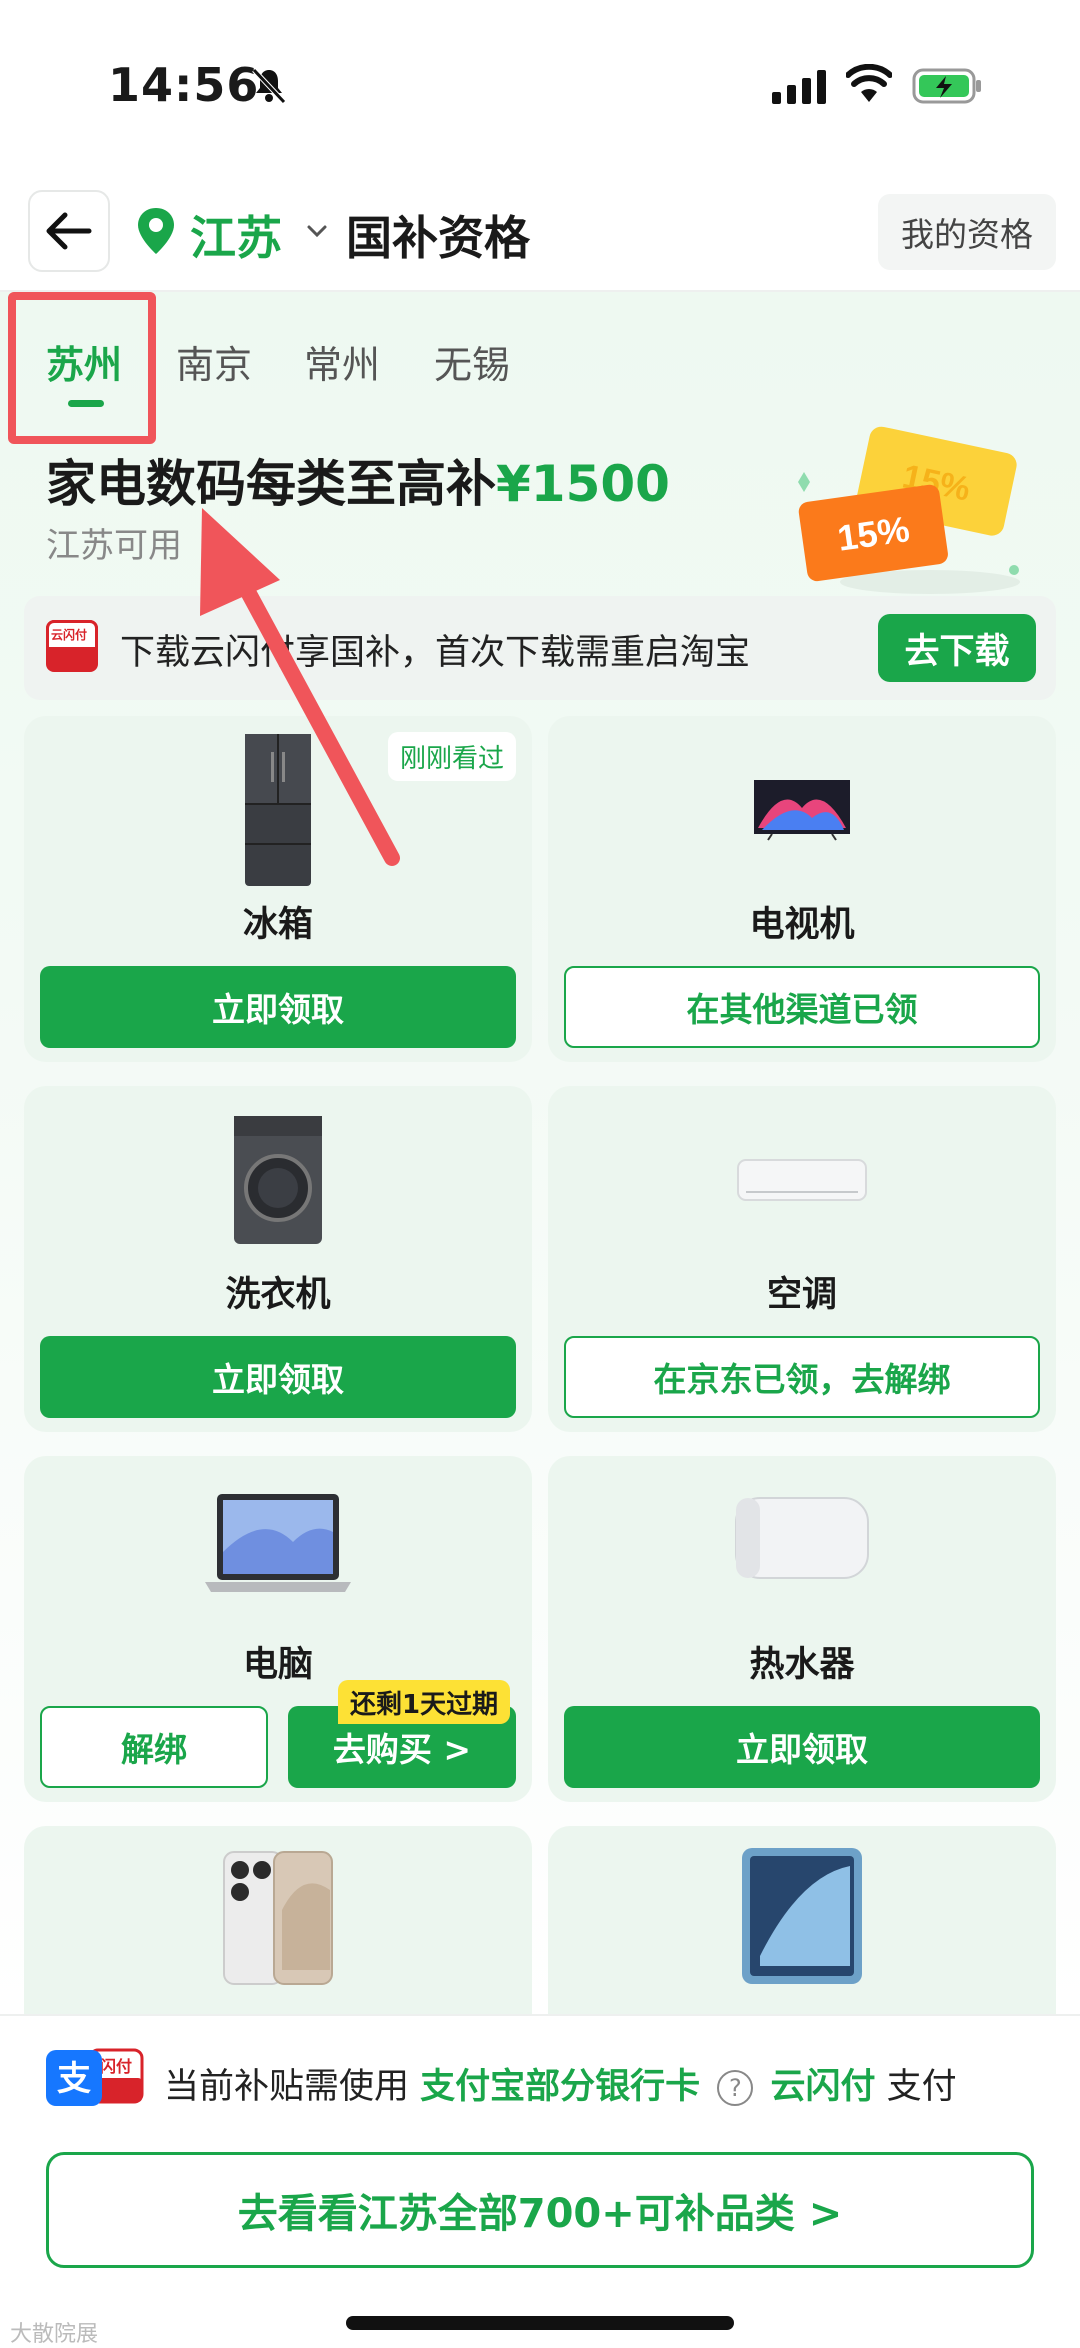  I want to click on download-unionpay-banner: 云闪付 下载云闪付享国补，首次下载需重启淘宝 去下载, so click(540, 648).